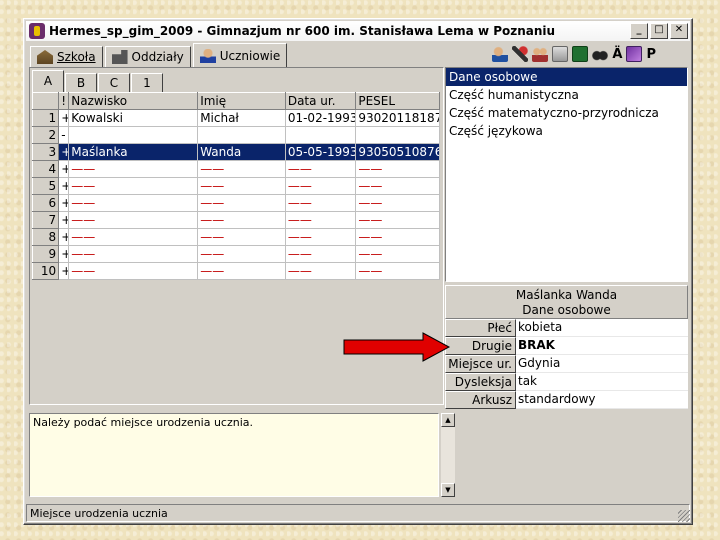 The height and width of the screenshot is (540, 720). Describe the element at coordinates (480, 328) in the screenshot. I see `gender-button: Płeć` at that location.